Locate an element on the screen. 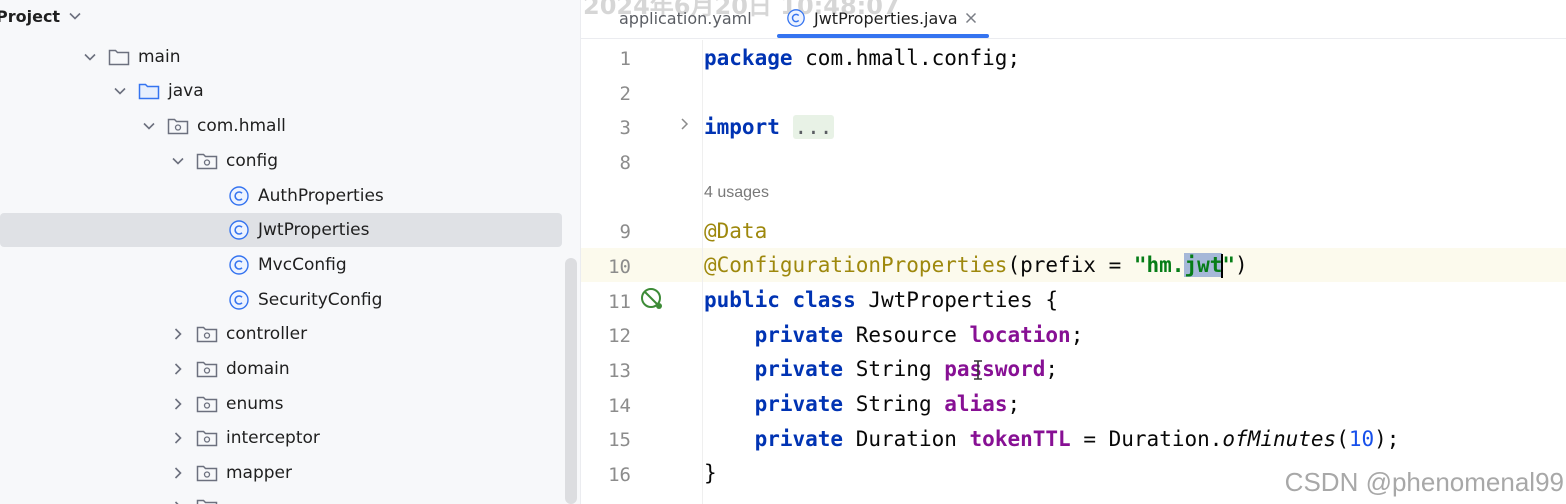 The image size is (1566, 504). code-line-12: private Resource location; is located at coordinates (894, 335).